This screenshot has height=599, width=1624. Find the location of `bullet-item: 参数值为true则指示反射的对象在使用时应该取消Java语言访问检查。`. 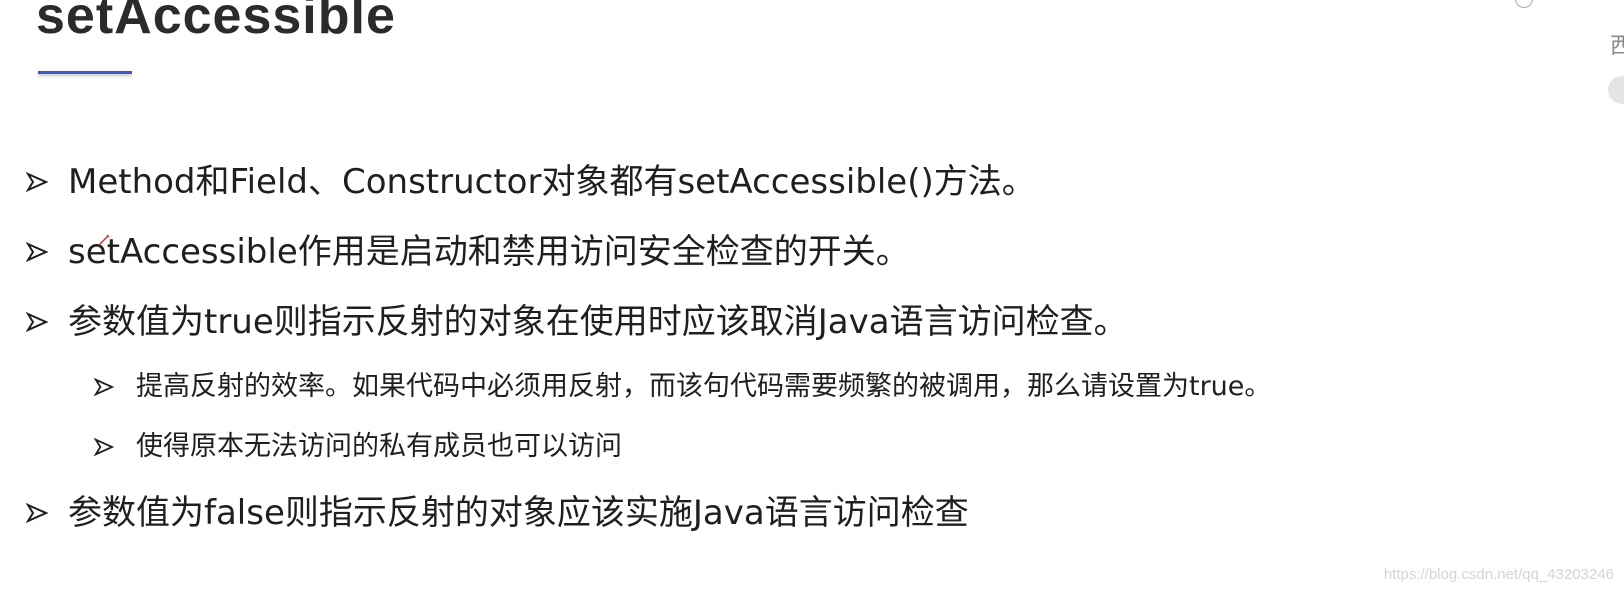

bullet-item: 参数值为true则指示反射的对象在使用时应该取消Java语言访问检查。 is located at coordinates (577, 322).